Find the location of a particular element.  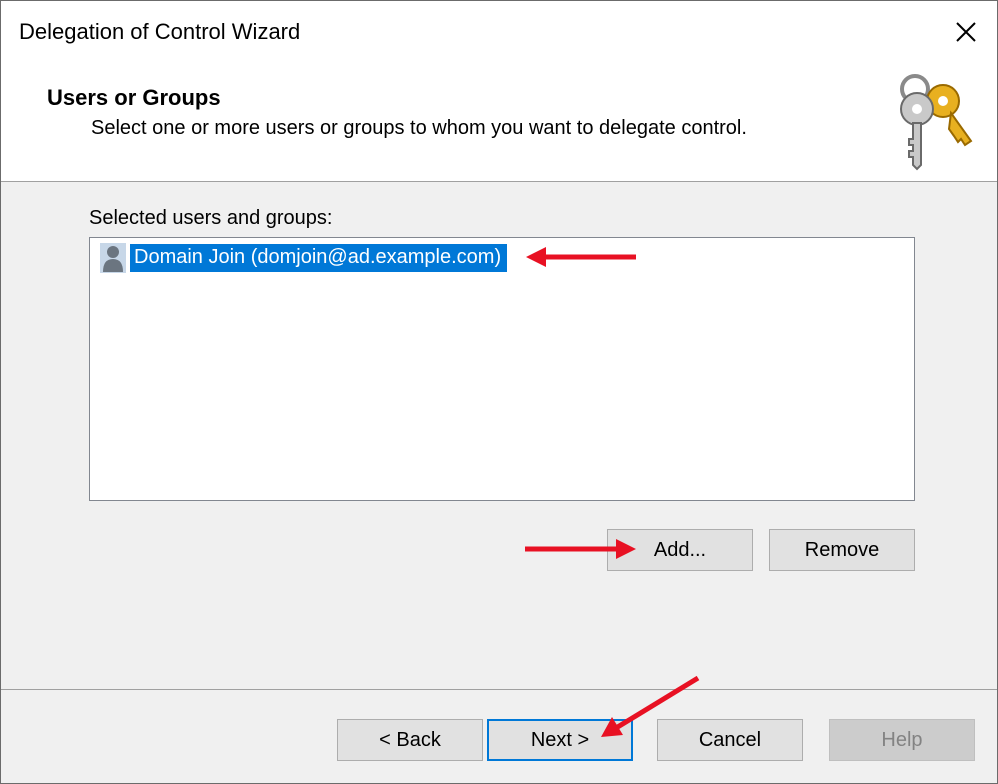

list-label: Selected users and groups: is located at coordinates (211, 218).